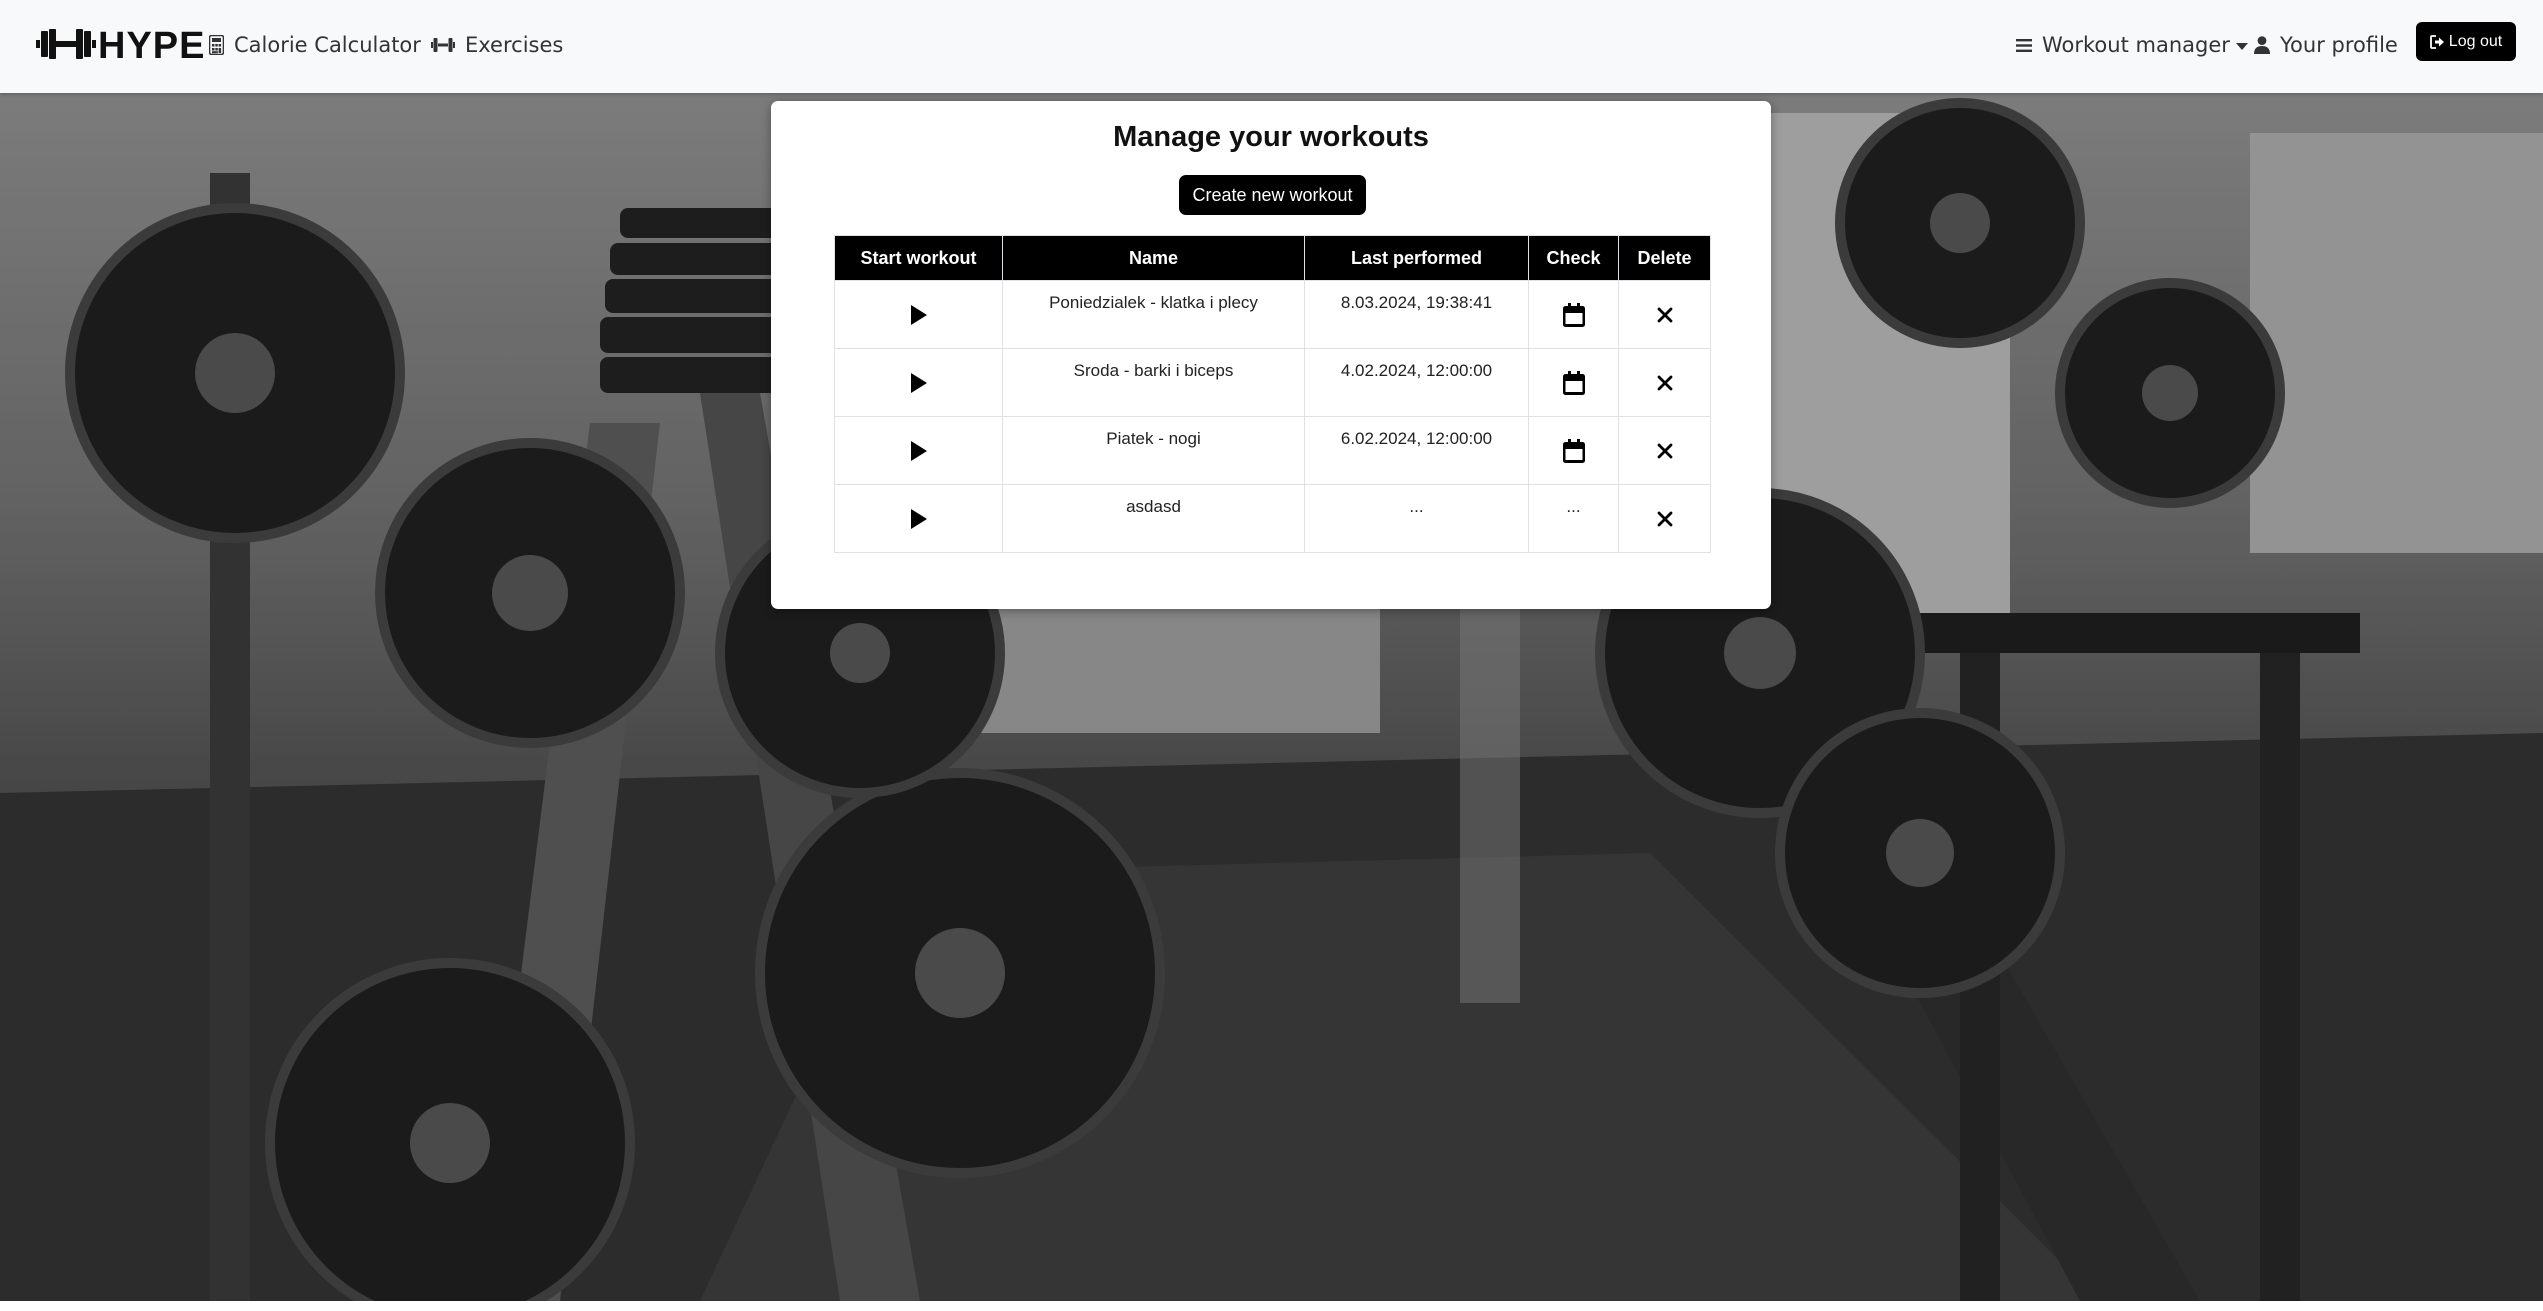  I want to click on workout-name: Poniedzialek - klatka i plecy, so click(1153, 302).